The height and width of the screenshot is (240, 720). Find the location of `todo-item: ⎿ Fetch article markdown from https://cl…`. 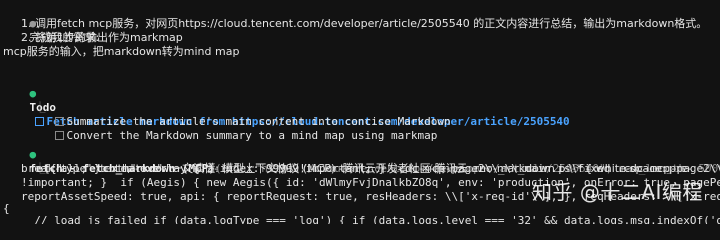

todo-item: ⎿ Fetch article markdown from https://cl… is located at coordinates (289, 107).